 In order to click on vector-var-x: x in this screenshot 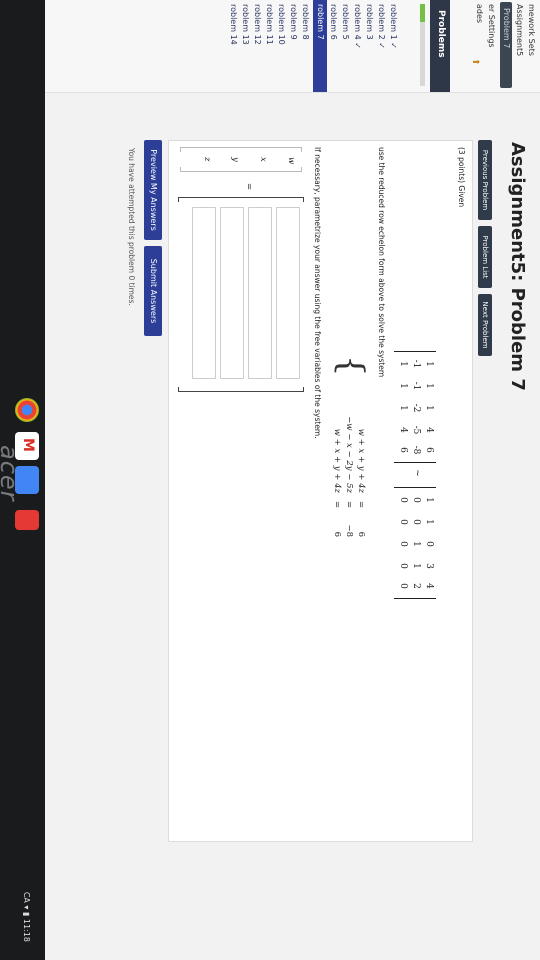, I will do `click(263, 159)`.